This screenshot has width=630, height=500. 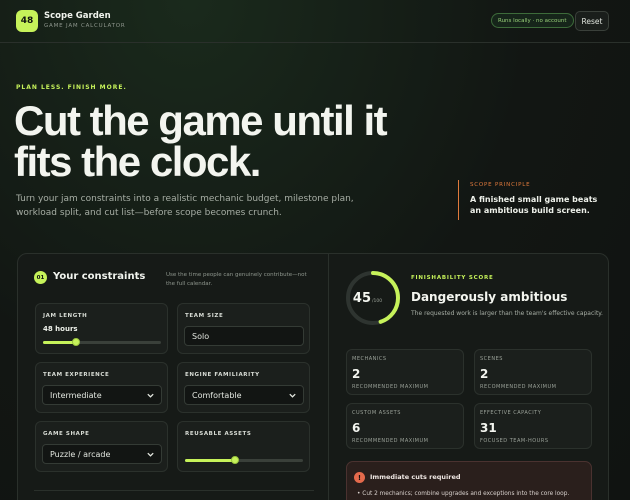 I want to click on game-shape-field: GAME SHAPE Puzzle / arcade, so click(x=101, y=446).